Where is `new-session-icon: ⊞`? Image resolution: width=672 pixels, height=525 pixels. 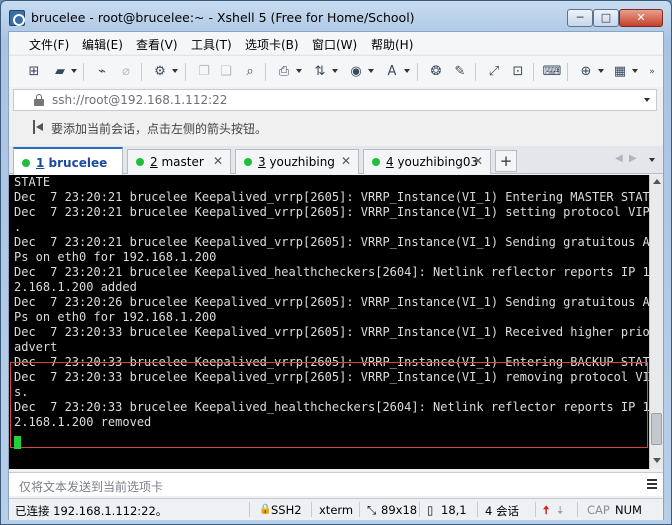
new-session-icon: ⊞ is located at coordinates (34, 72).